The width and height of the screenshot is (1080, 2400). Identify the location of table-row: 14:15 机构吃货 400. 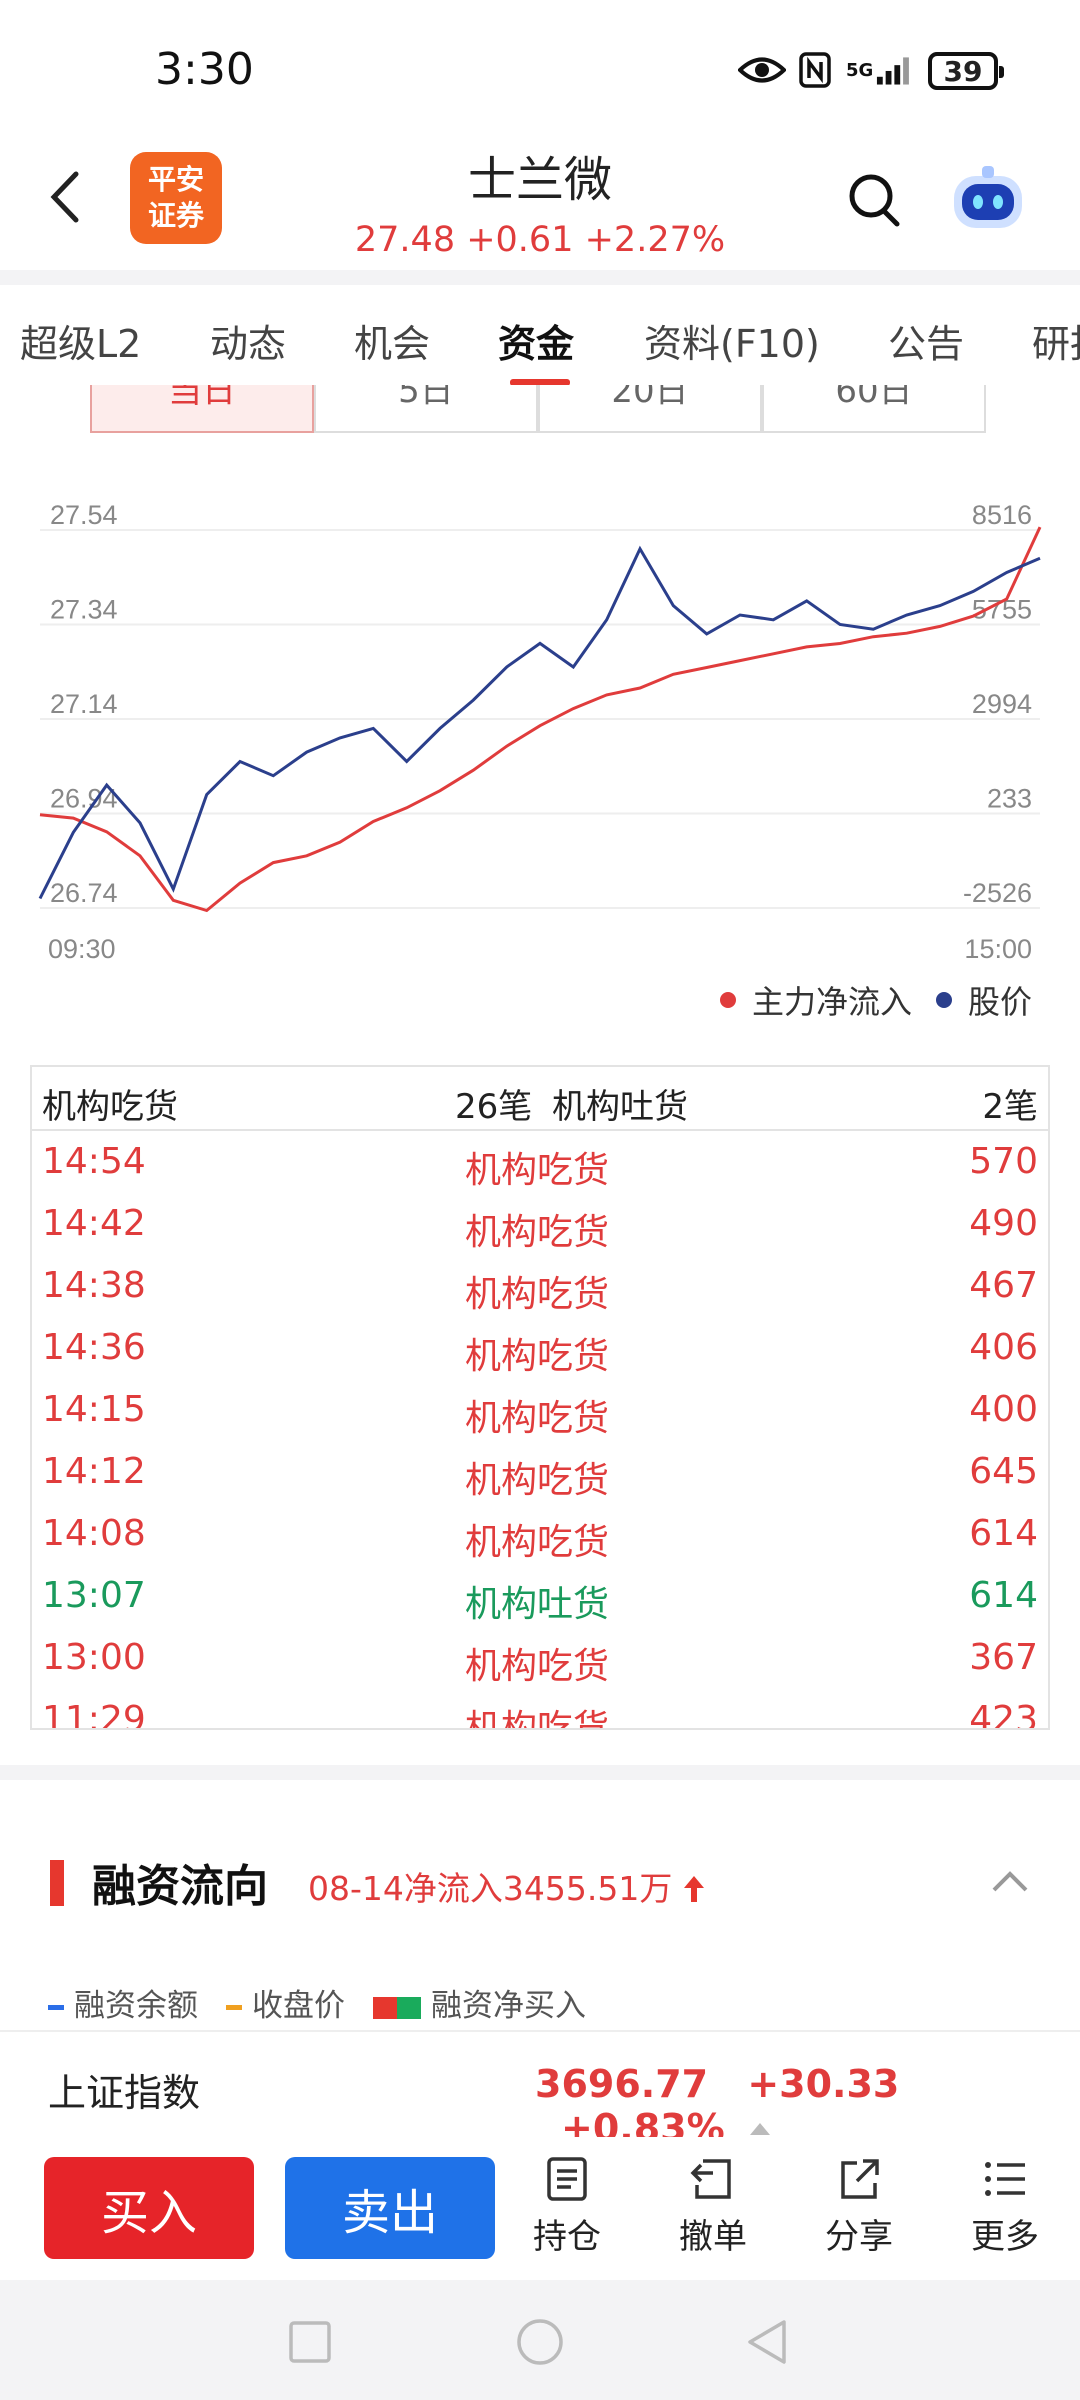
(540, 1408).